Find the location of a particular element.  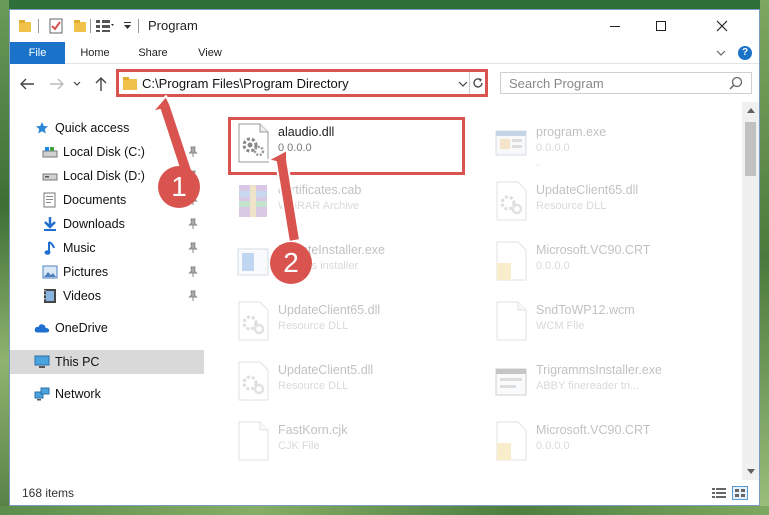

item-count: 168 items is located at coordinates (48, 493).